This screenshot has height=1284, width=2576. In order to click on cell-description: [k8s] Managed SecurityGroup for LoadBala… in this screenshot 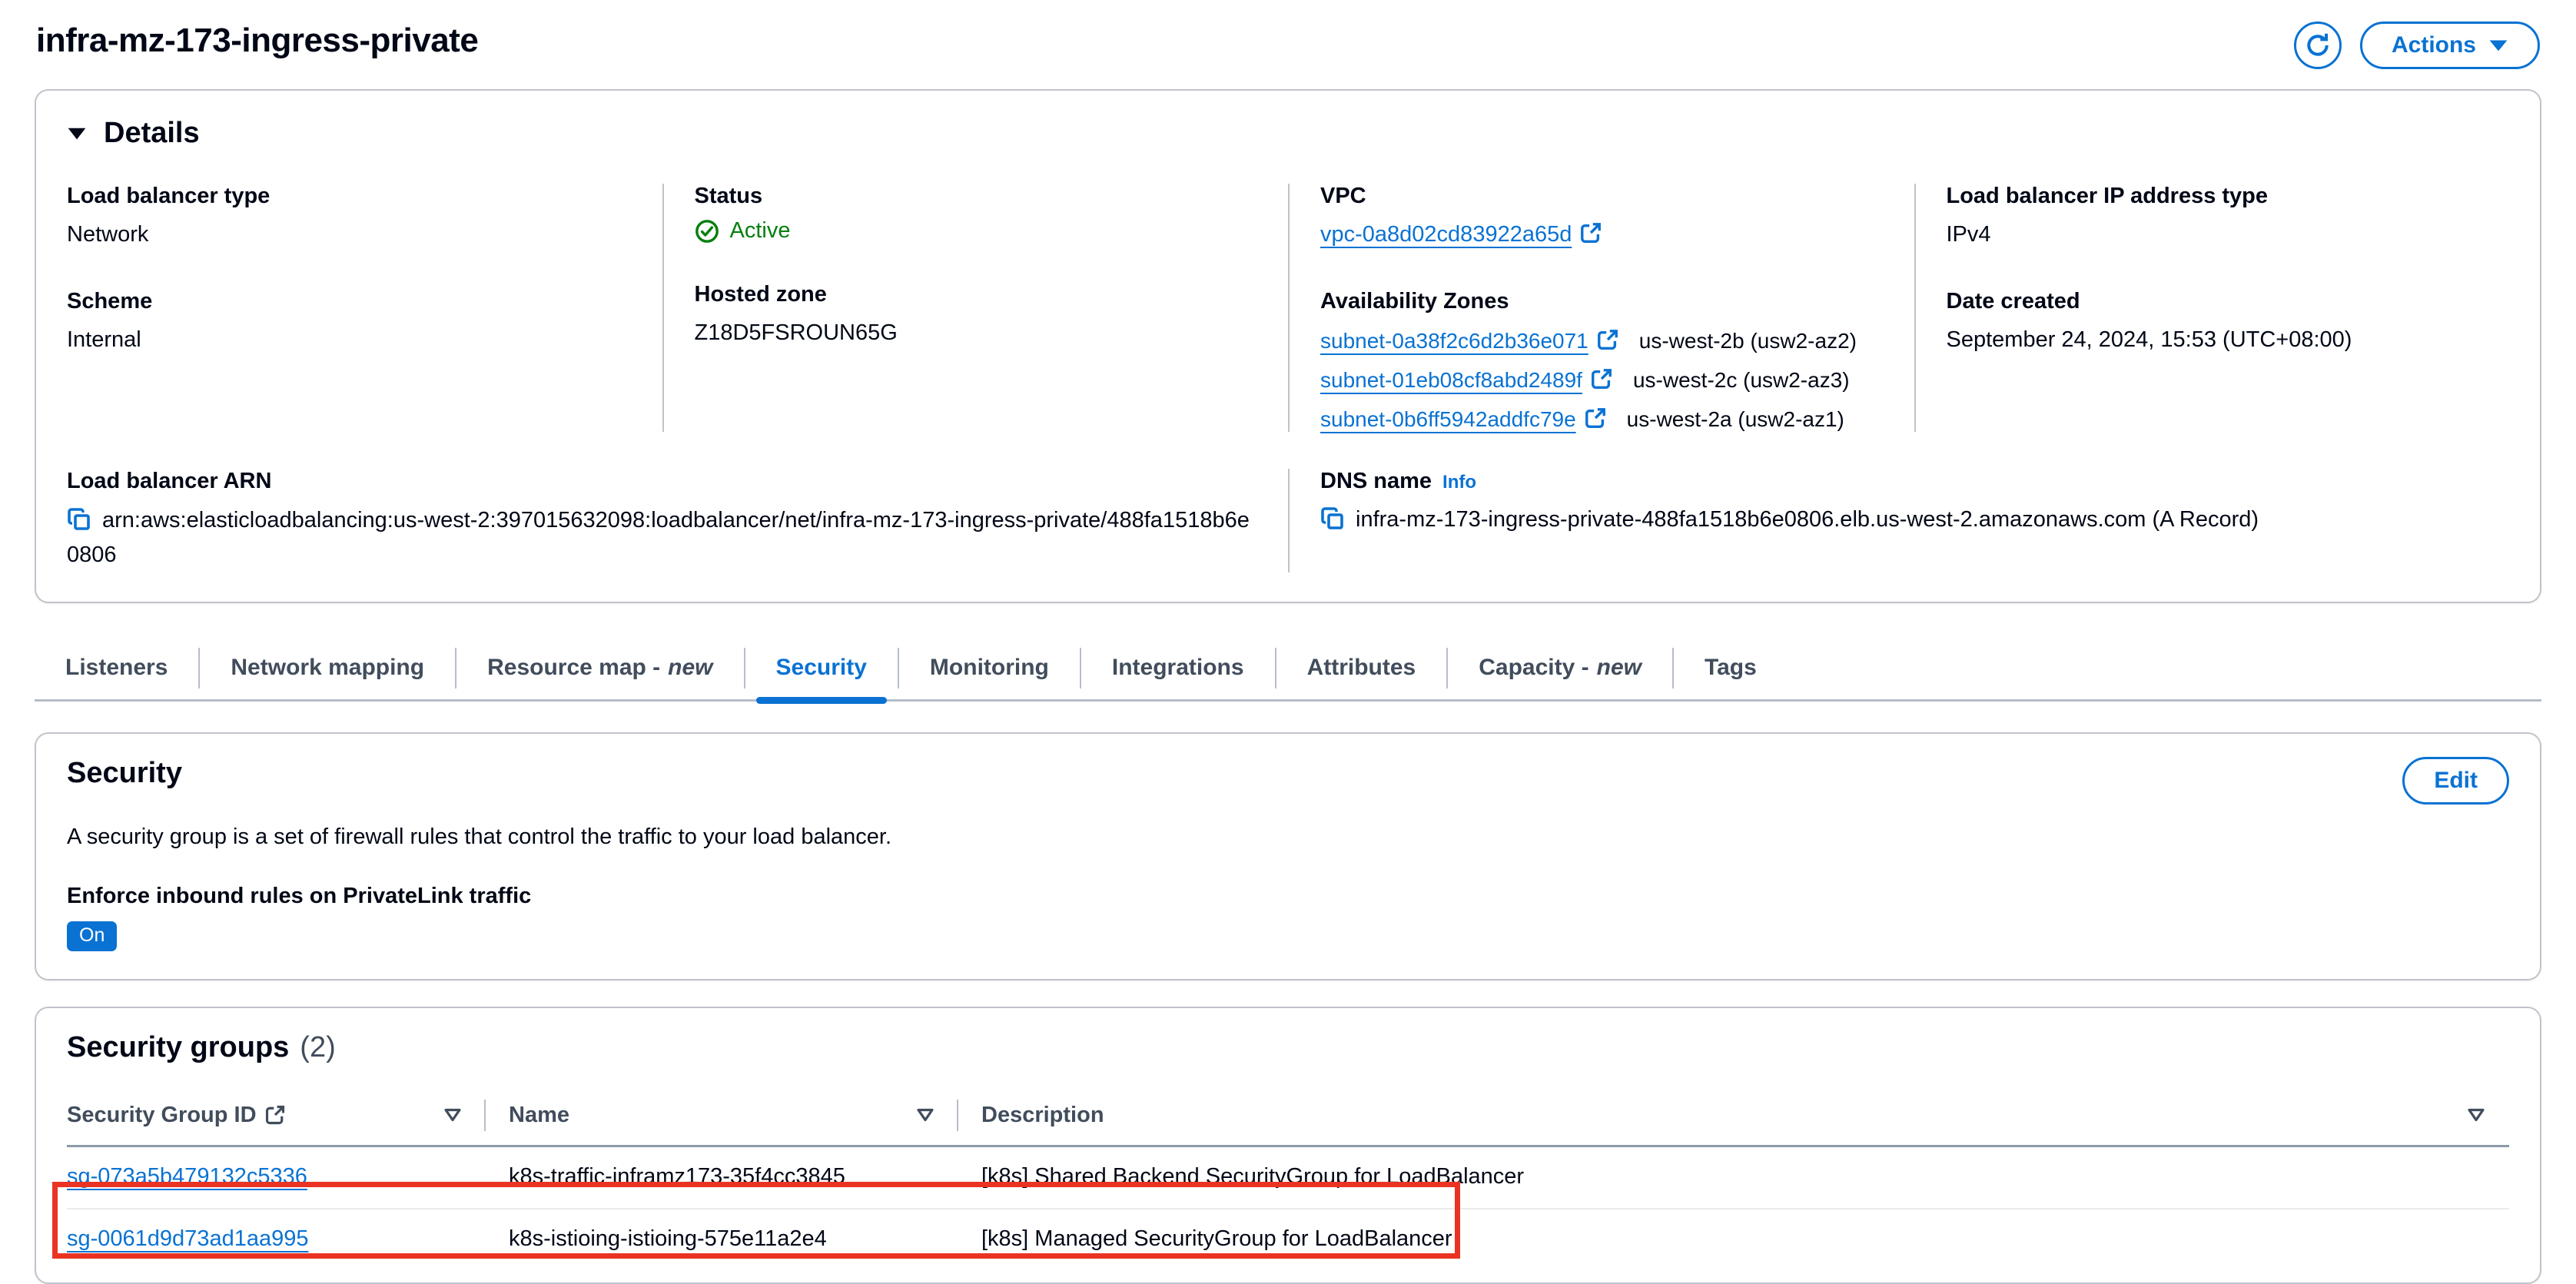, I will do `click(1216, 1238)`.